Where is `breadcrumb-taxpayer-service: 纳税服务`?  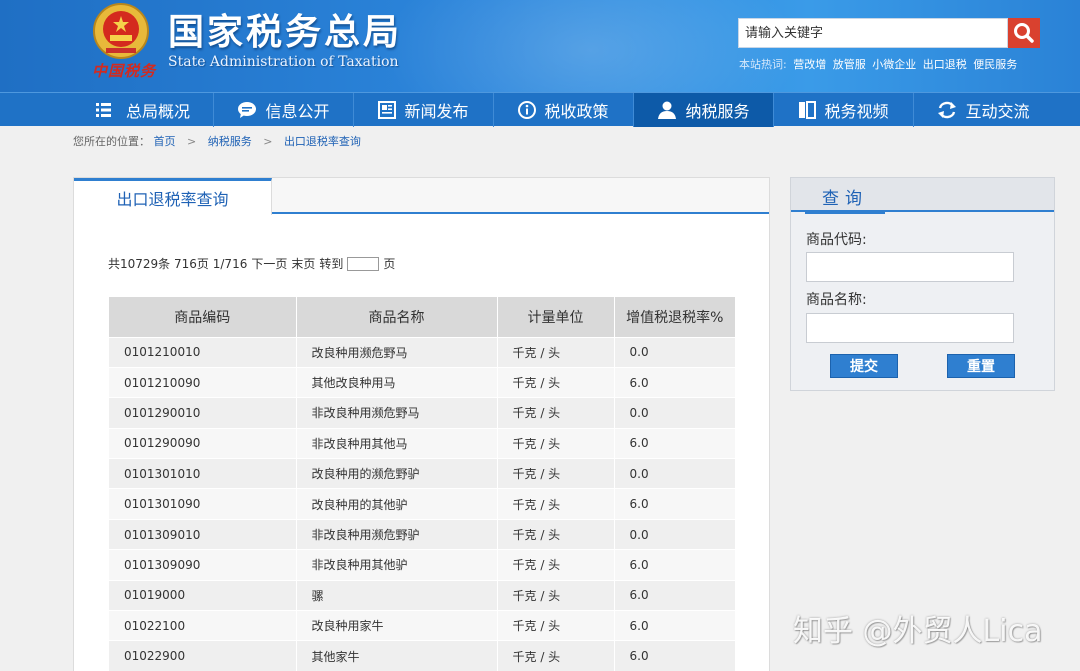 breadcrumb-taxpayer-service: 纳税服务 is located at coordinates (230, 141).